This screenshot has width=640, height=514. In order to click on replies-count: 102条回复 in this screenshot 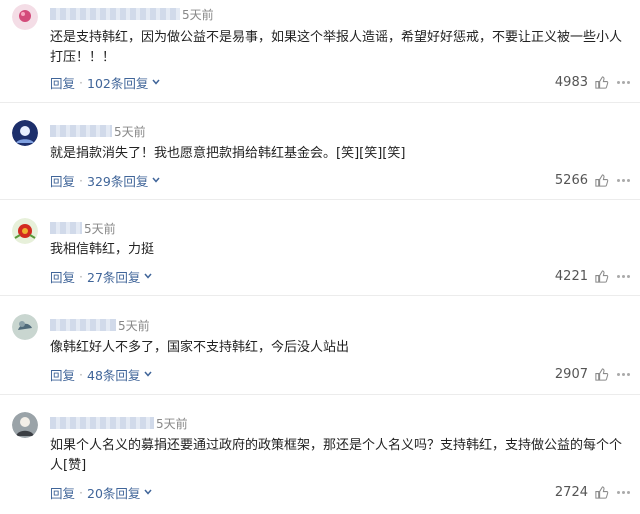, I will do `click(118, 83)`.